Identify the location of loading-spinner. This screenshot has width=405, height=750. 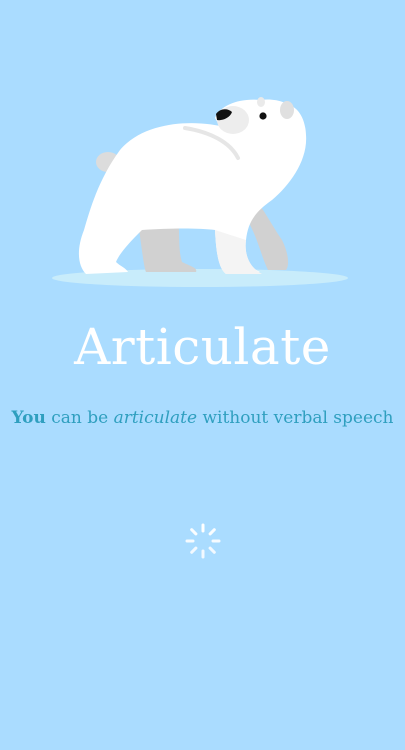
(203, 541).